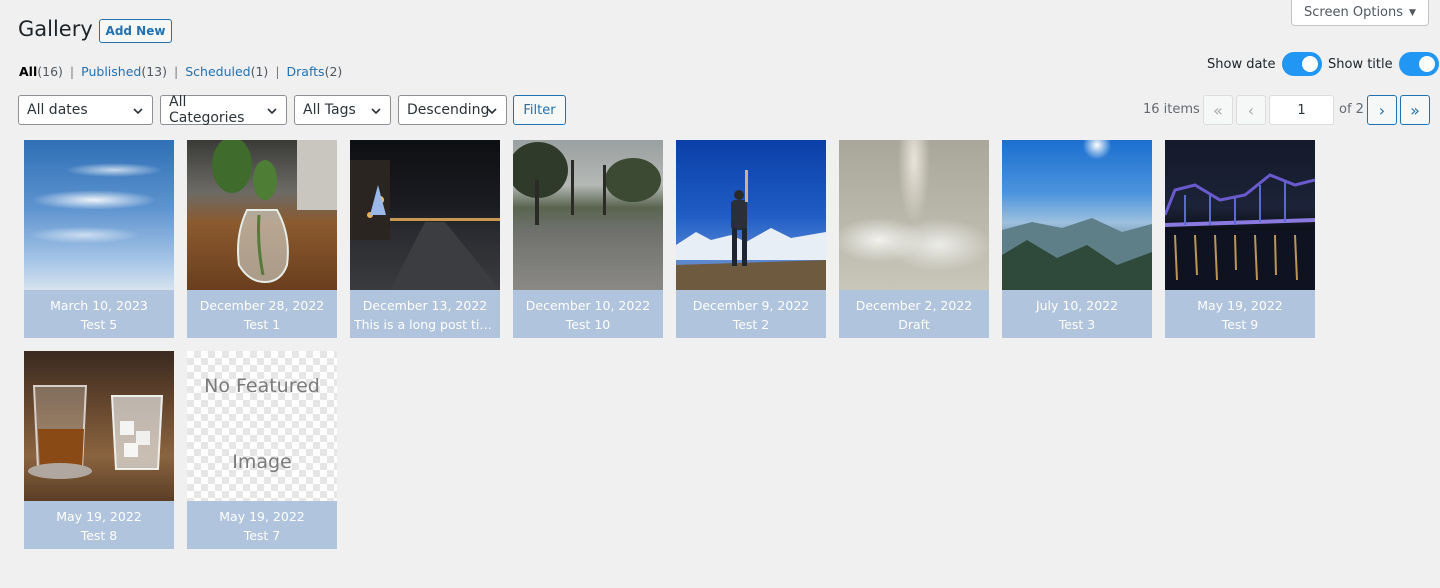 This screenshot has width=1440, height=588. What do you see at coordinates (135, 31) in the screenshot?
I see `add-new-button: Add New` at bounding box center [135, 31].